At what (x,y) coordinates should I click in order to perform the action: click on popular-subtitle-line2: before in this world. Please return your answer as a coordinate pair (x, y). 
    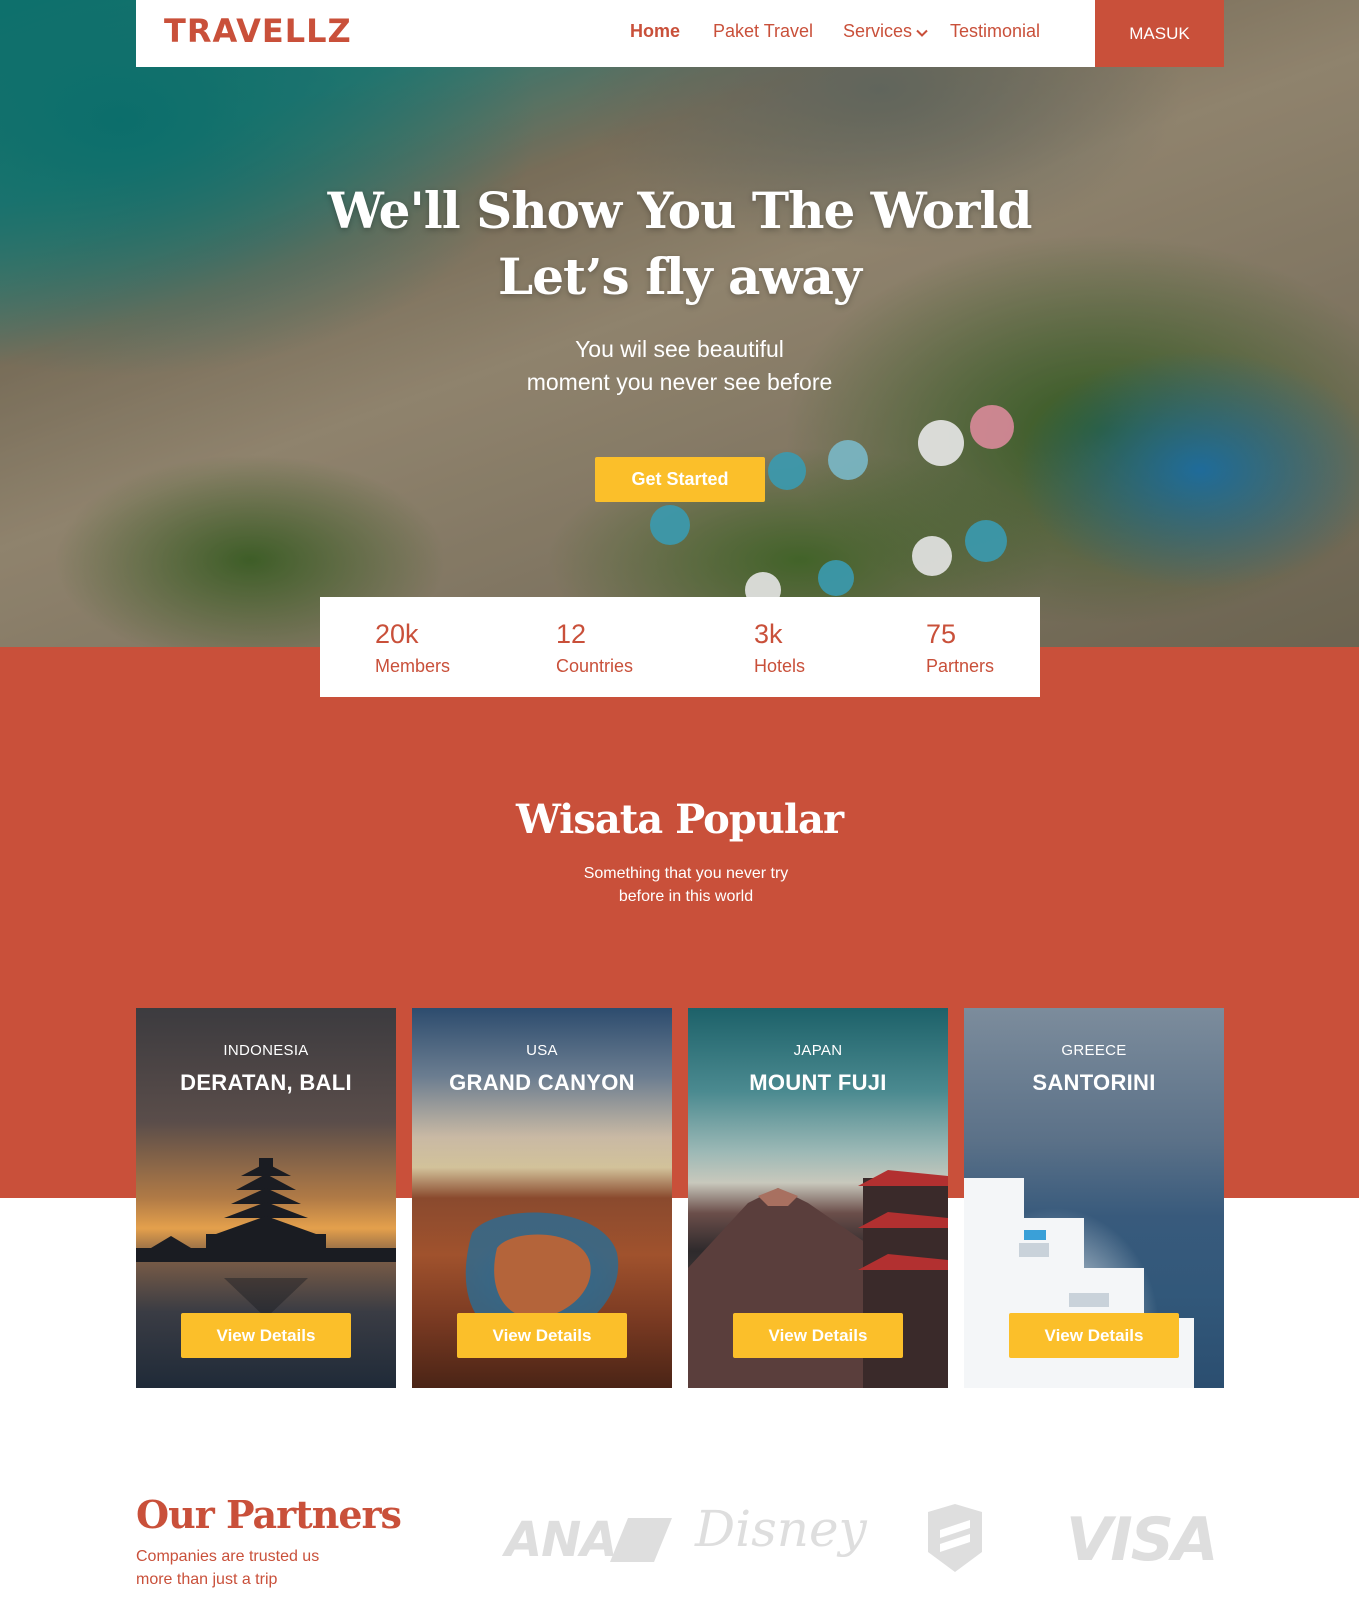
    Looking at the image, I should click on (686, 896).